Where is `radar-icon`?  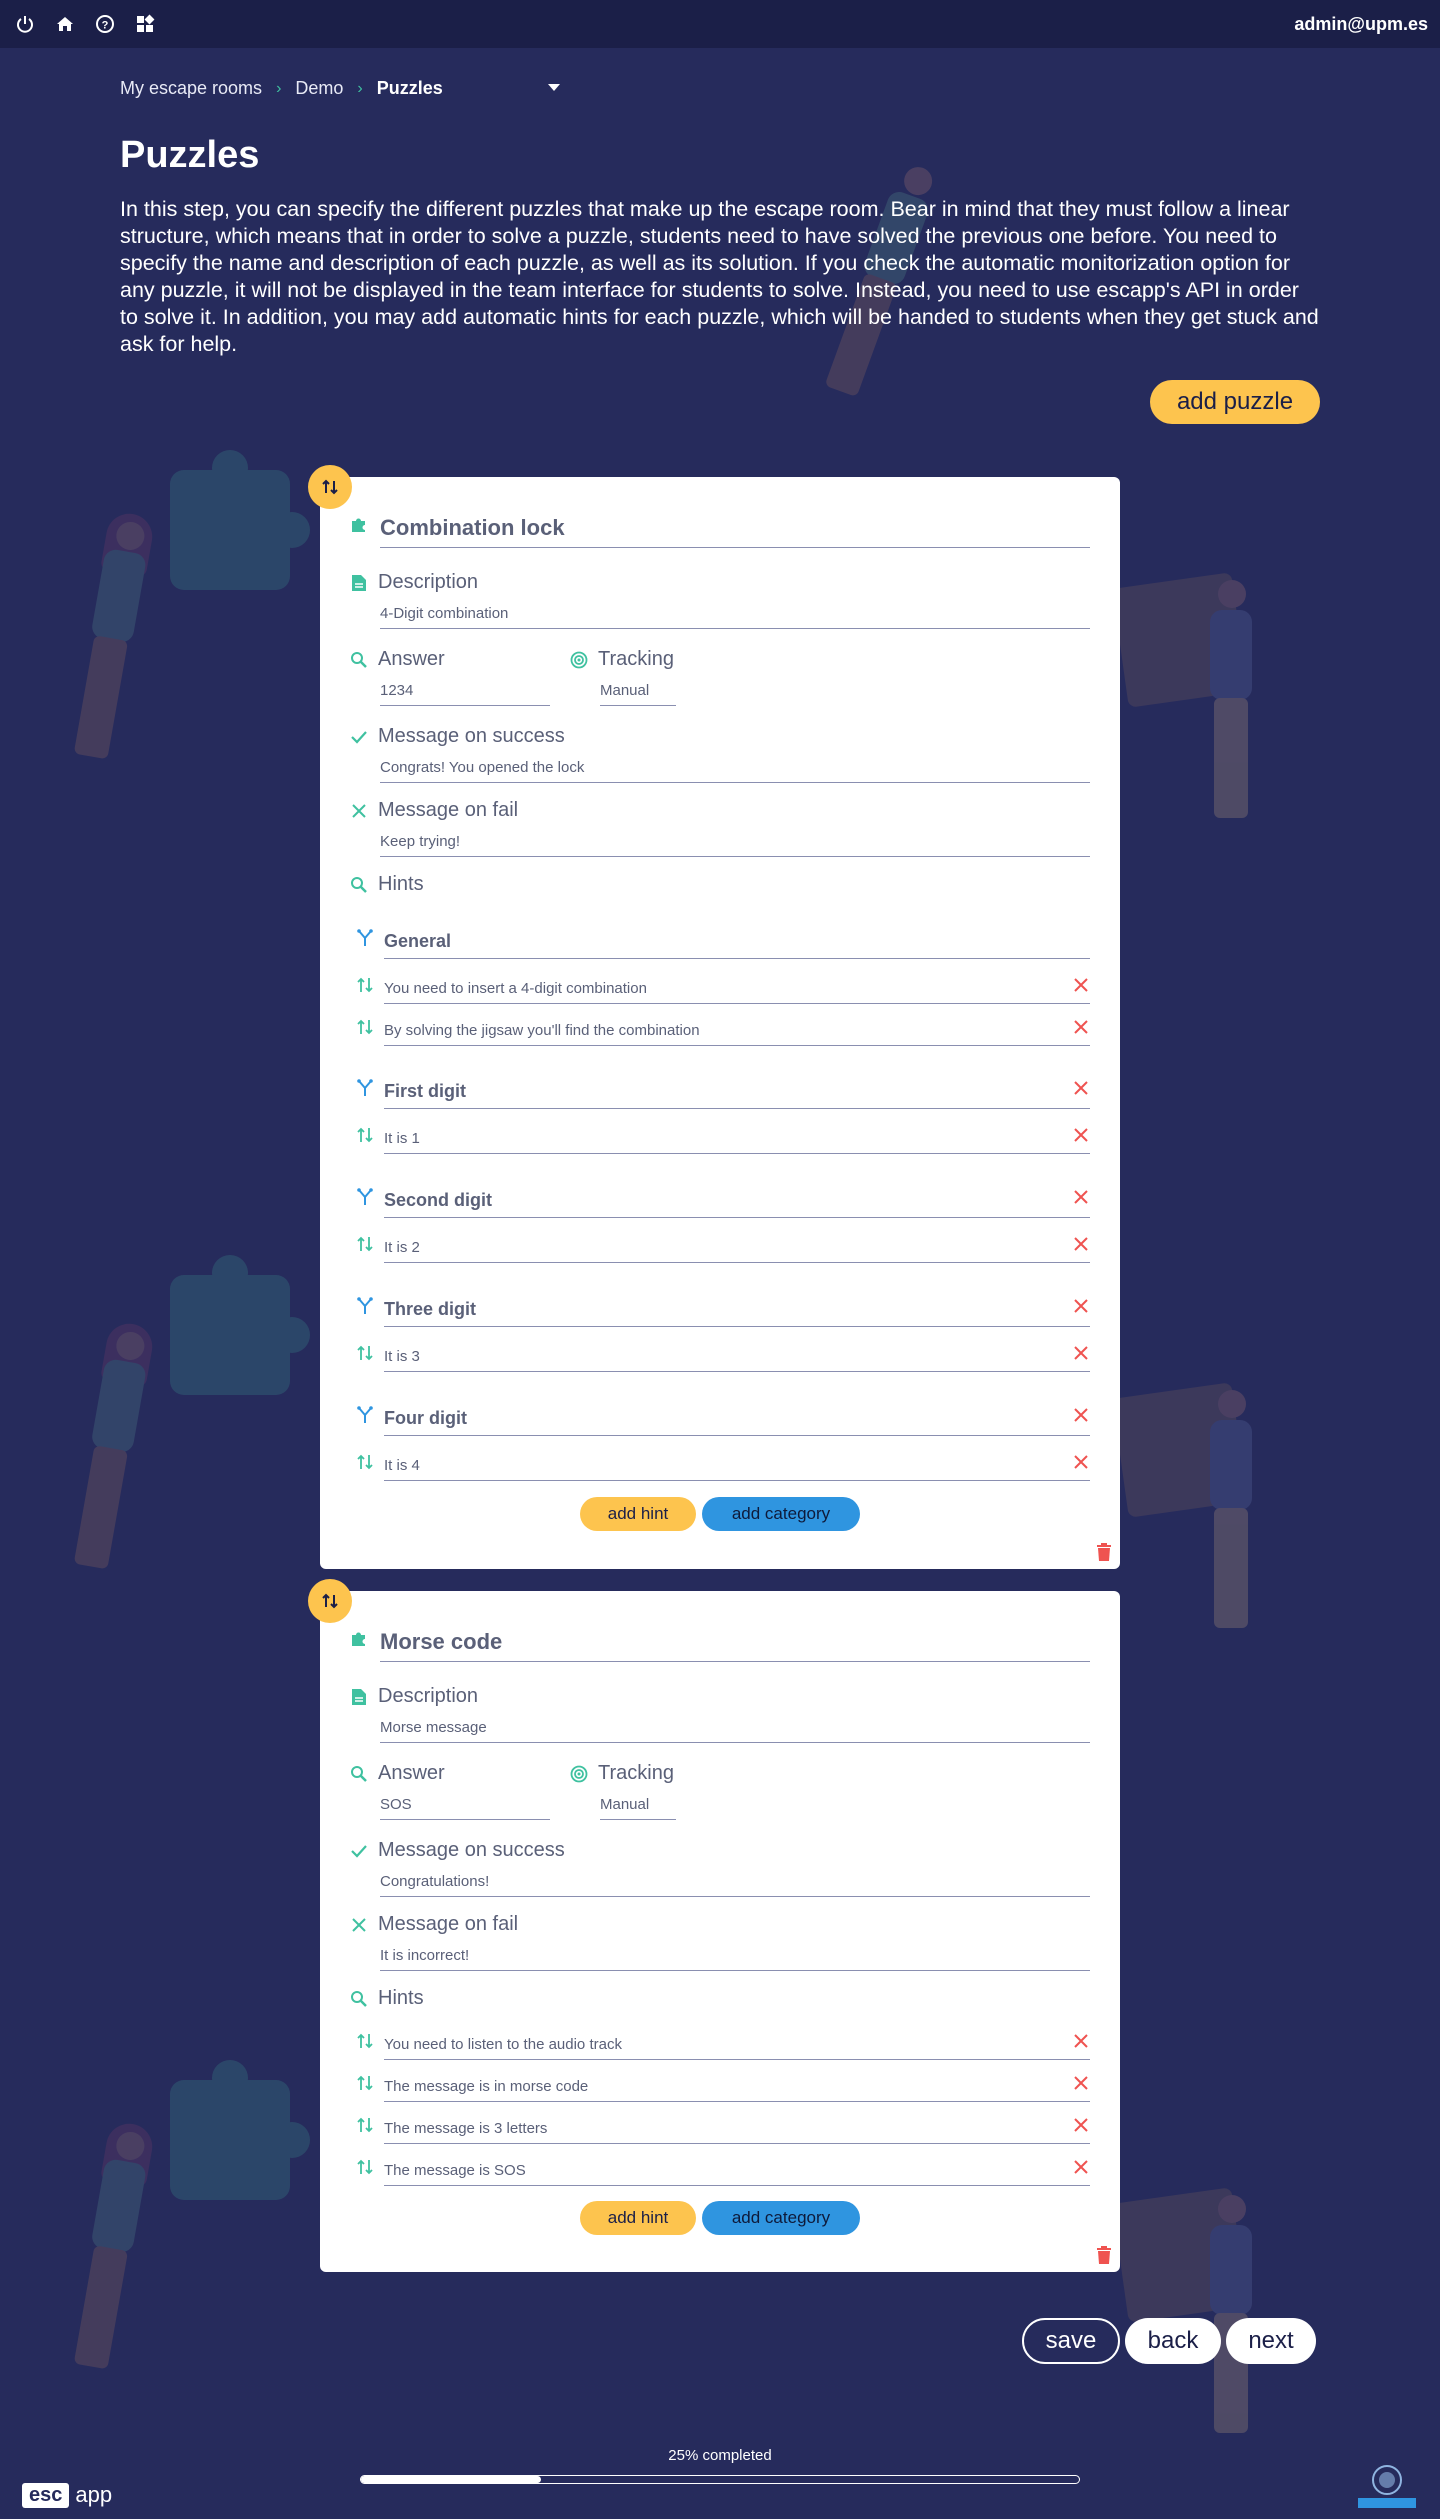 radar-icon is located at coordinates (579, 660).